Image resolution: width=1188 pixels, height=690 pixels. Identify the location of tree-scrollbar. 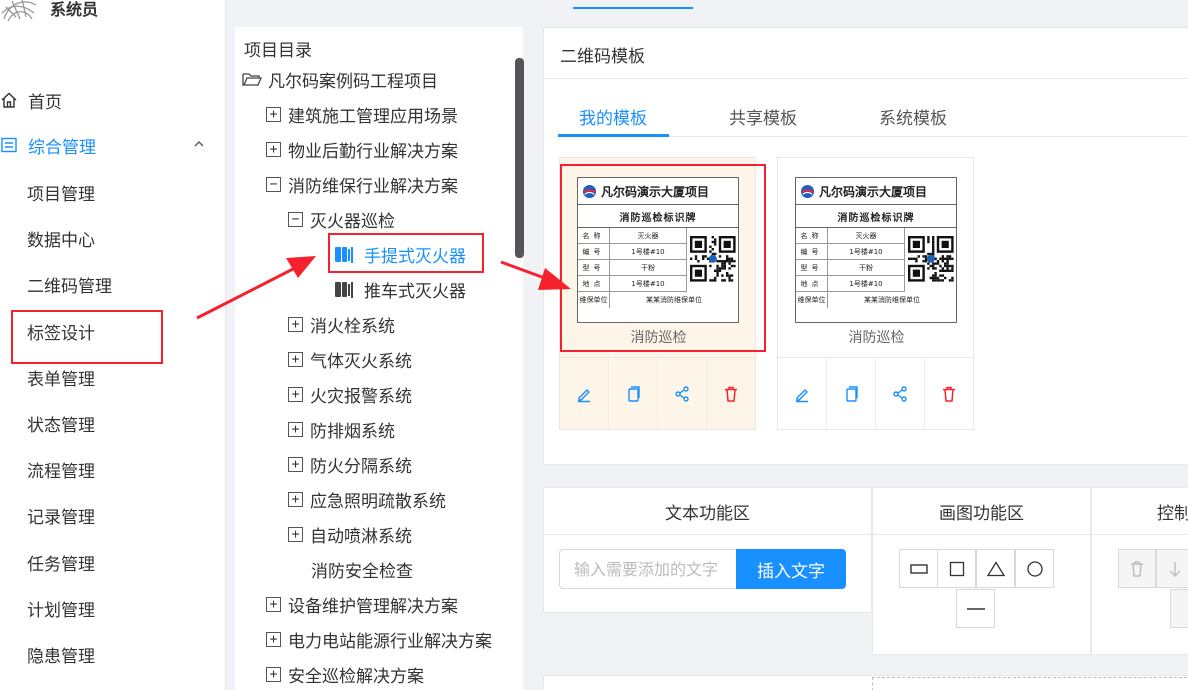
(519, 158).